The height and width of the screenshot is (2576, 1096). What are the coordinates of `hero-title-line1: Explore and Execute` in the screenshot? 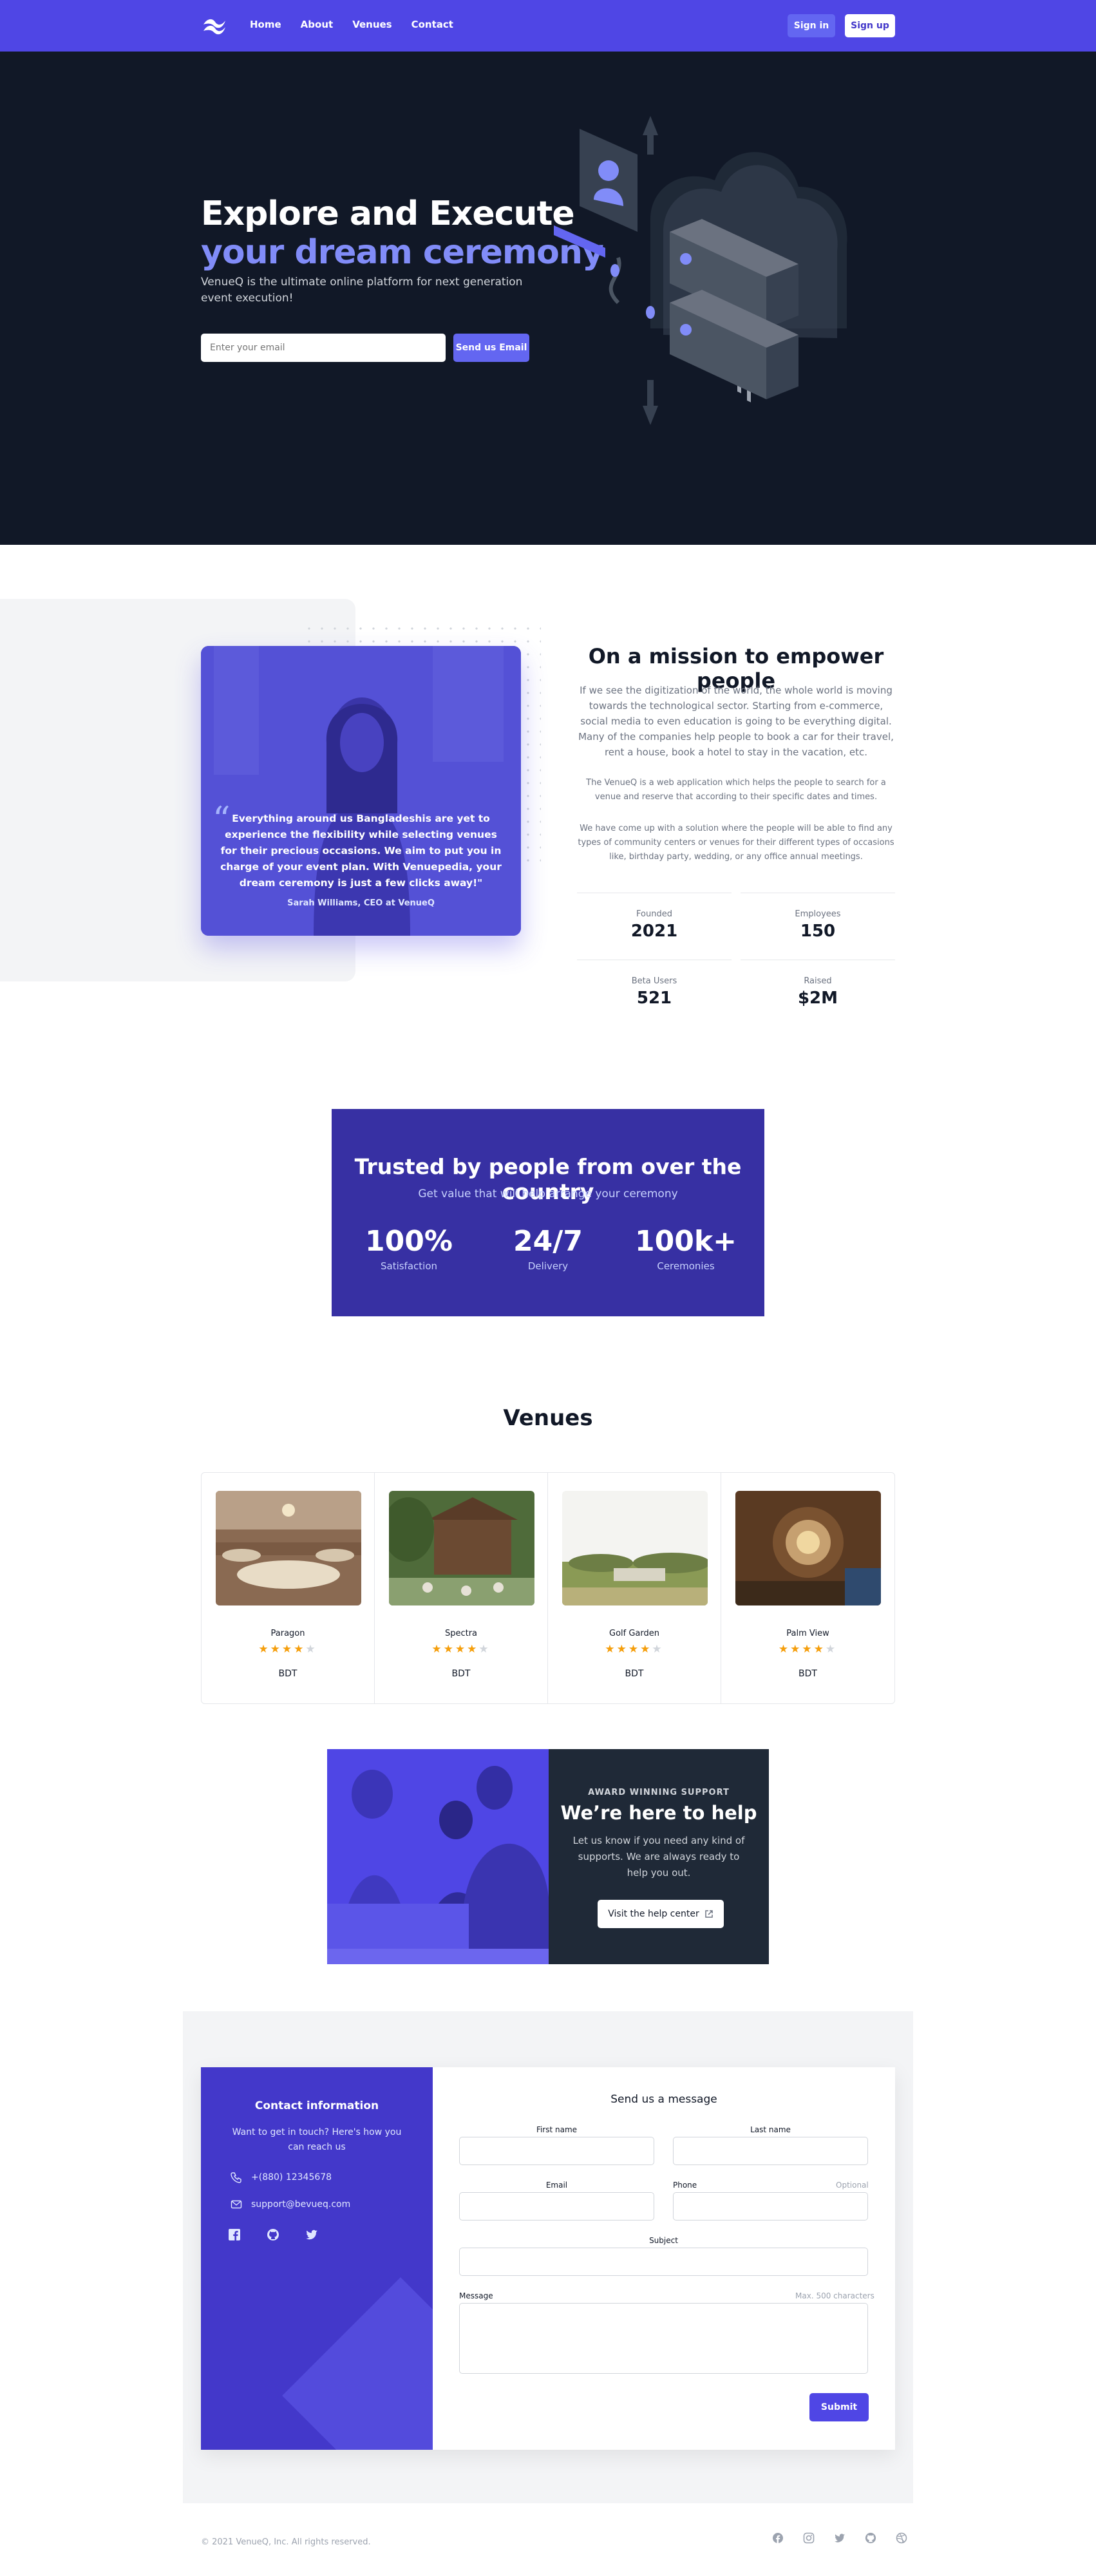 It's located at (388, 214).